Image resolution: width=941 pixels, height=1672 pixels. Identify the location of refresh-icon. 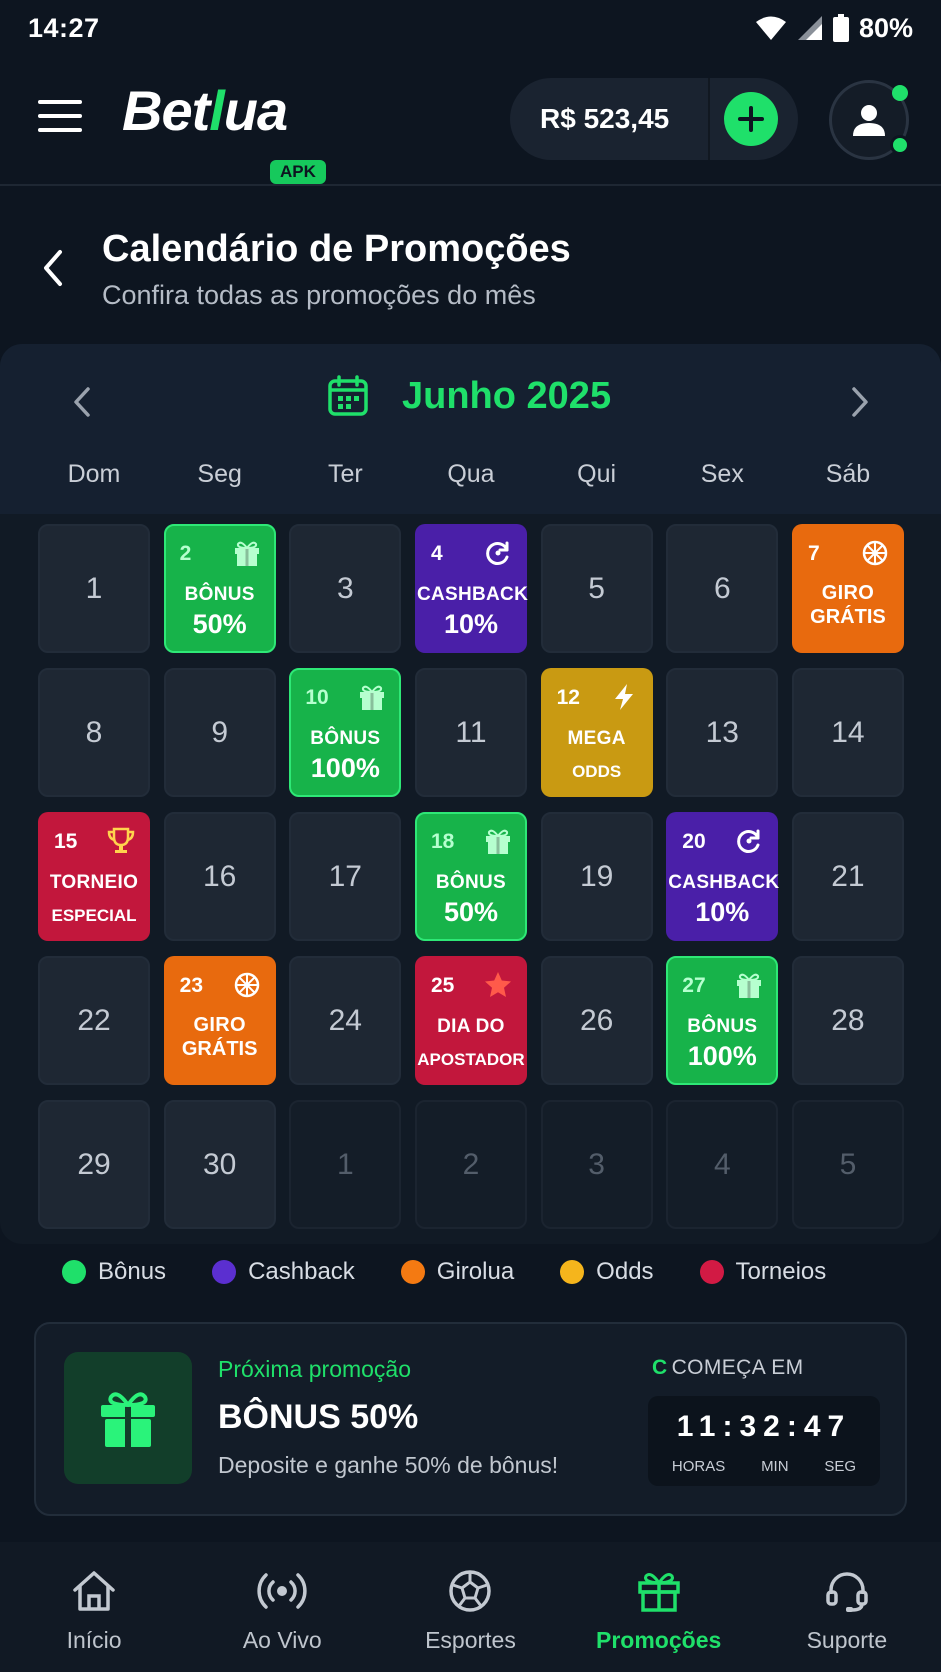
(749, 841).